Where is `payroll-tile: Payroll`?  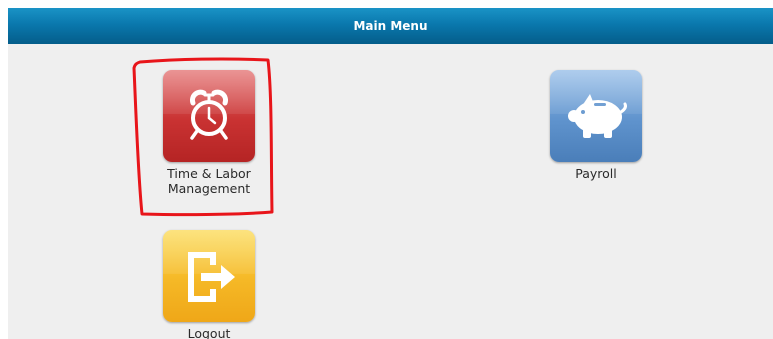
payroll-tile: Payroll is located at coordinates (596, 125).